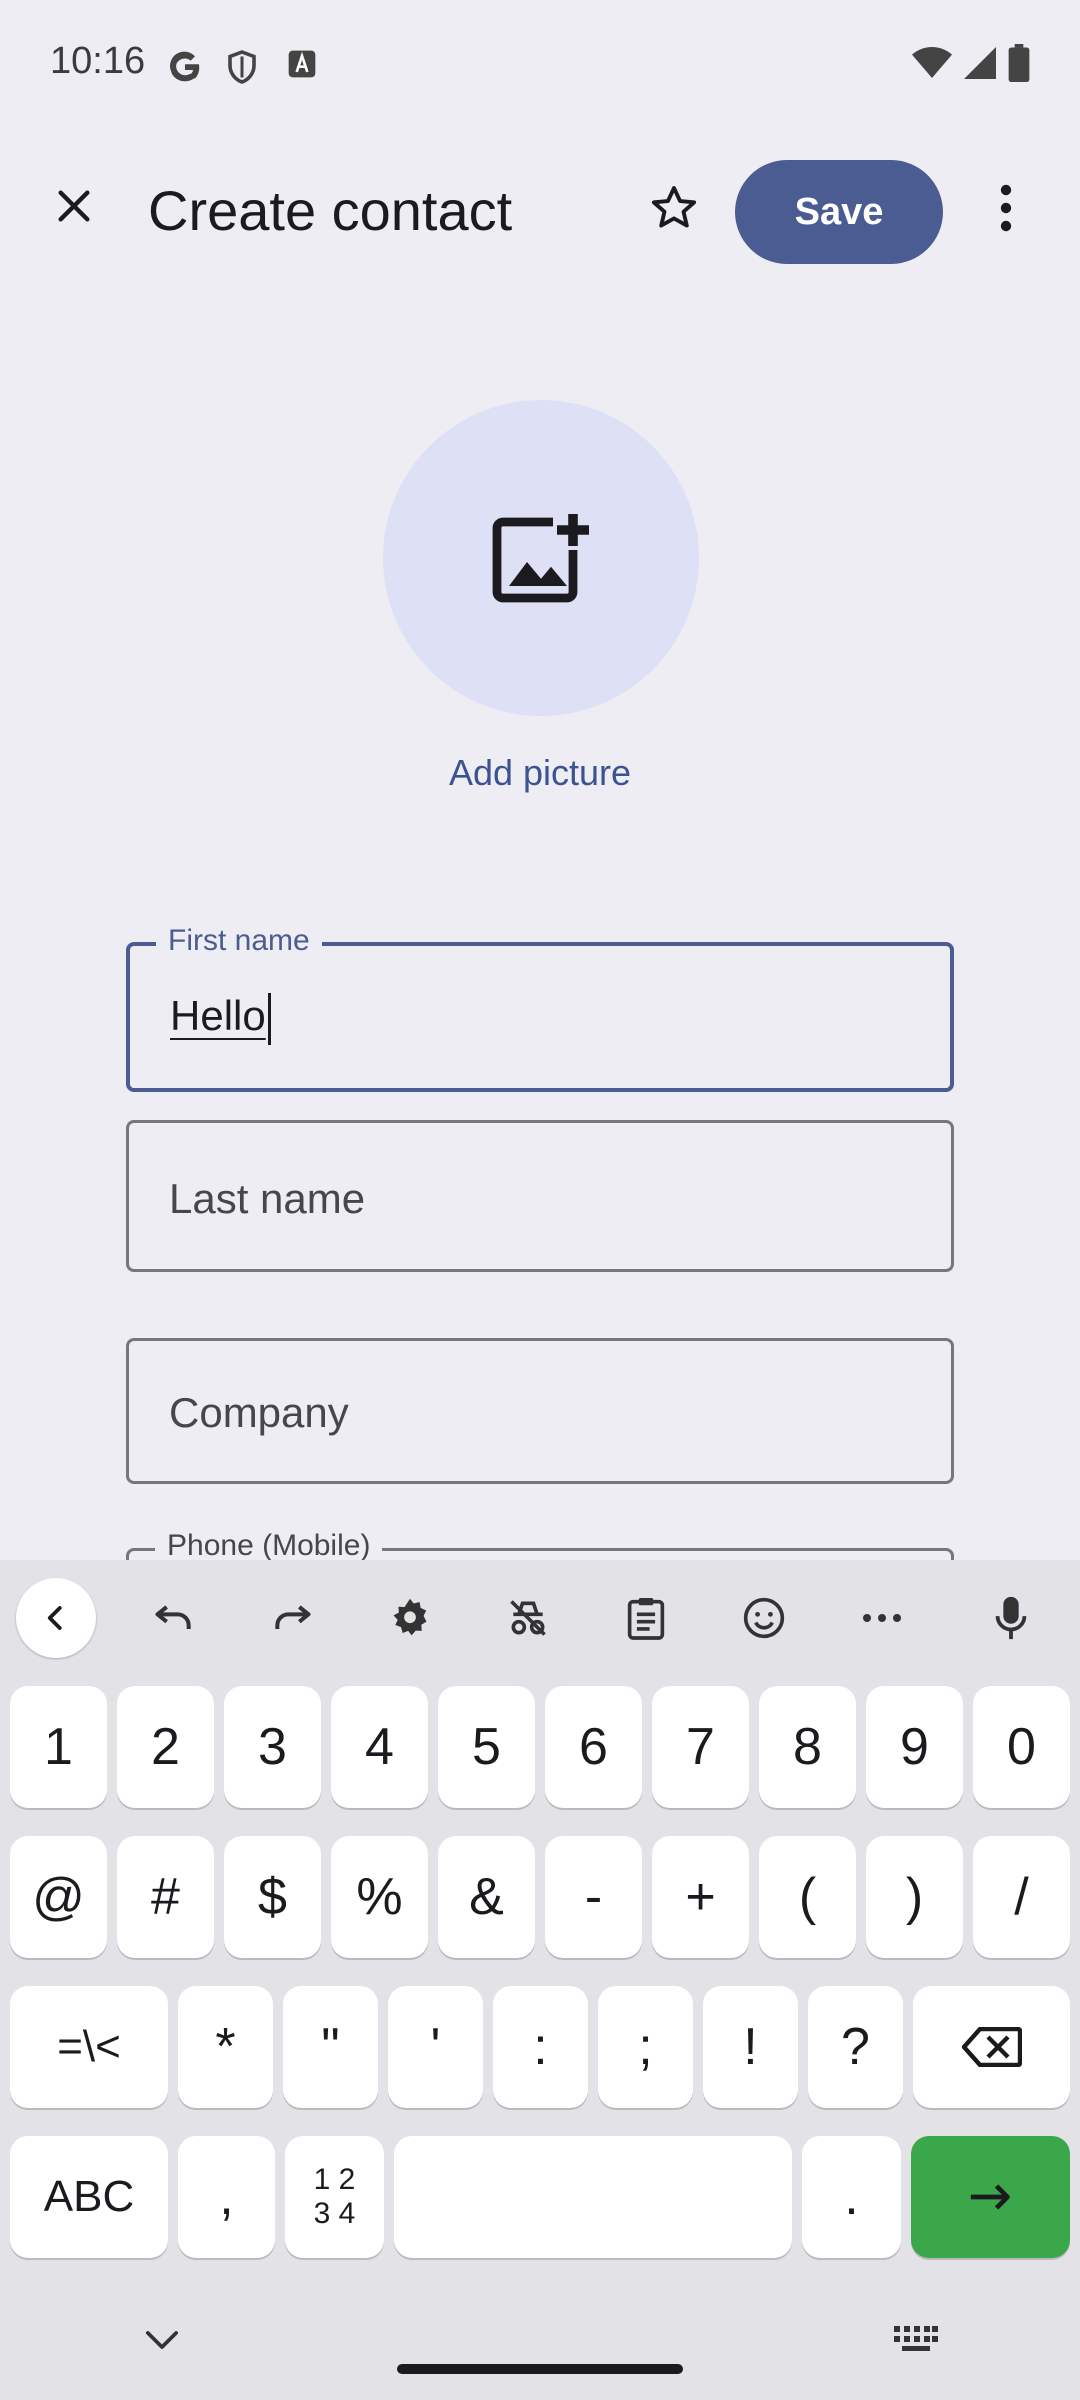 This screenshot has height=2400, width=1080. I want to click on save-button: Save, so click(839, 212).